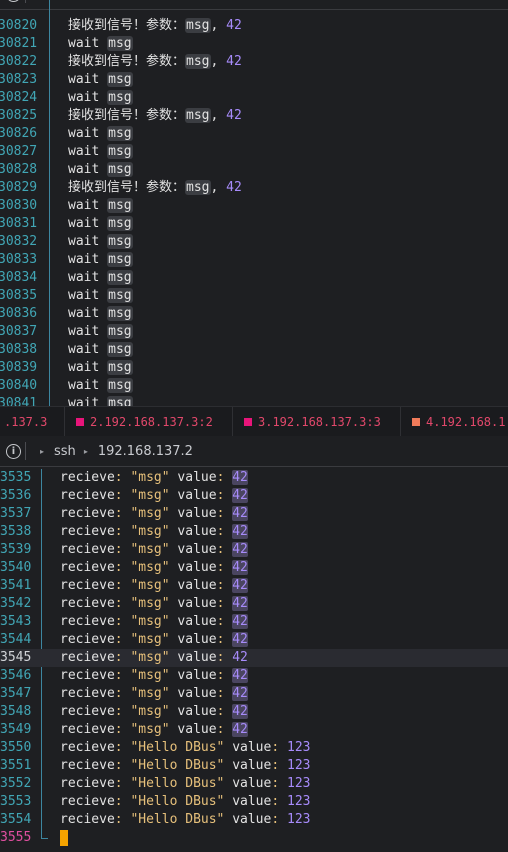  What do you see at coordinates (299, 783) in the screenshot?
I see `numeric-value: 123` at bounding box center [299, 783].